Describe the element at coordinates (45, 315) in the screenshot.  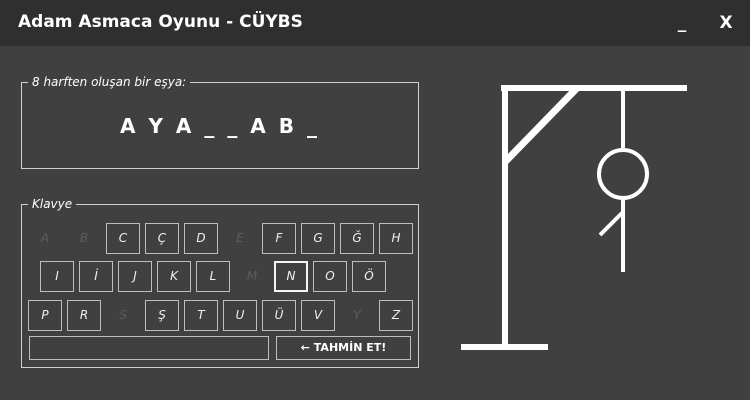
I see `key-p: P` at that location.